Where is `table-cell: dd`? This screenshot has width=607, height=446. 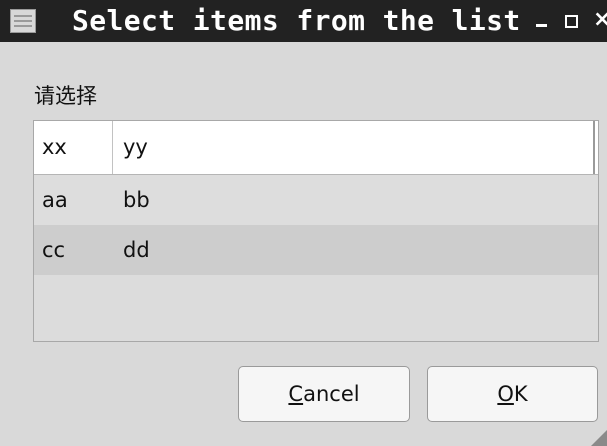 table-cell: dd is located at coordinates (136, 250).